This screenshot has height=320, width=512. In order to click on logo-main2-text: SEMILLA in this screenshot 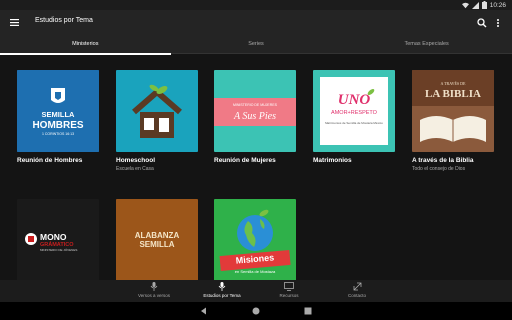, I will do `click(156, 244)`.